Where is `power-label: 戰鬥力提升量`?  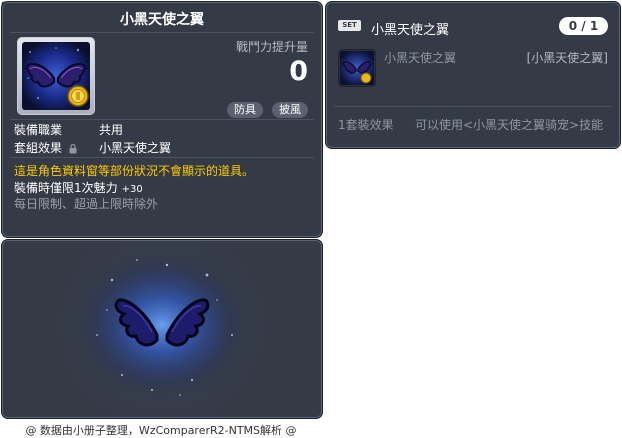 power-label: 戰鬥力提升量 is located at coordinates (271, 47).